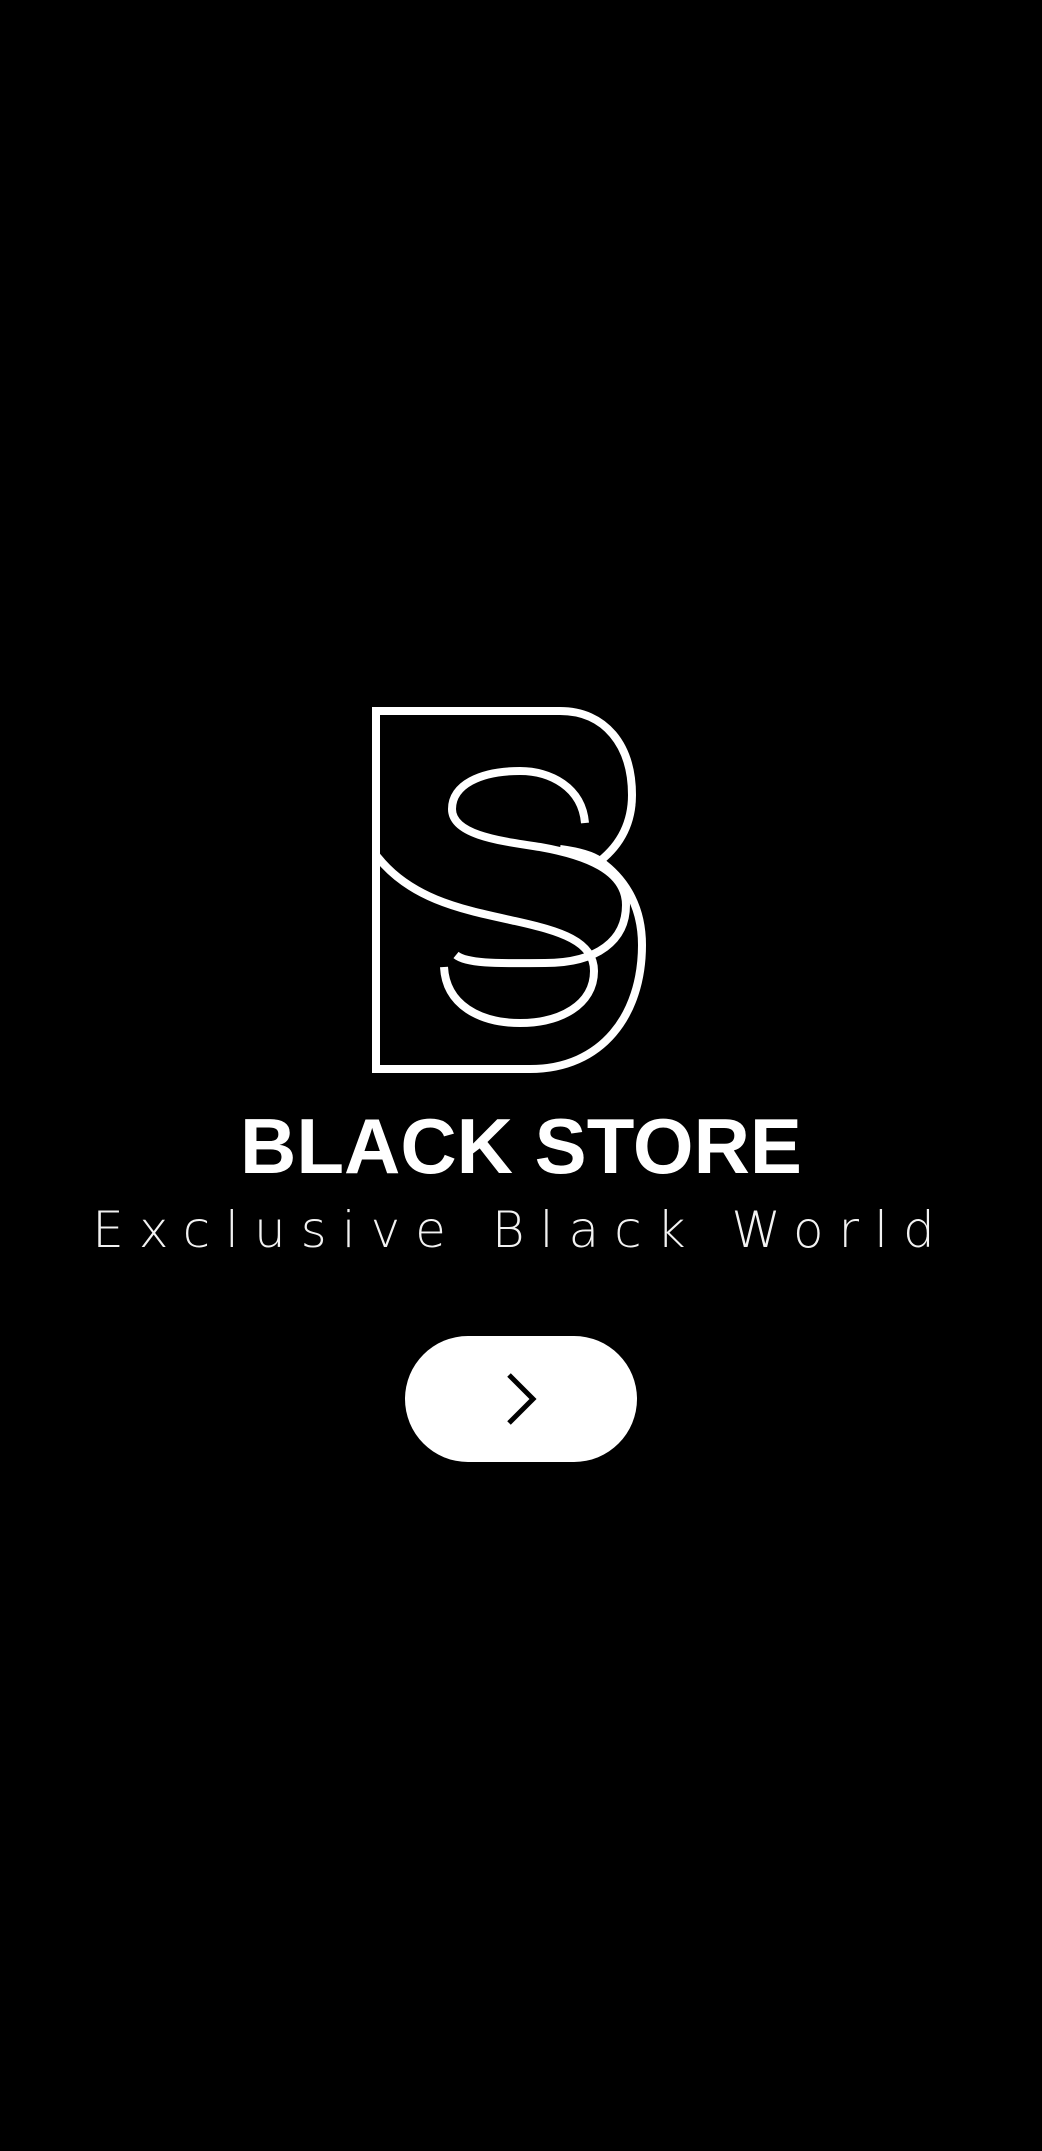  Describe the element at coordinates (521, 890) in the screenshot. I see `bs-monogram-logo` at that location.